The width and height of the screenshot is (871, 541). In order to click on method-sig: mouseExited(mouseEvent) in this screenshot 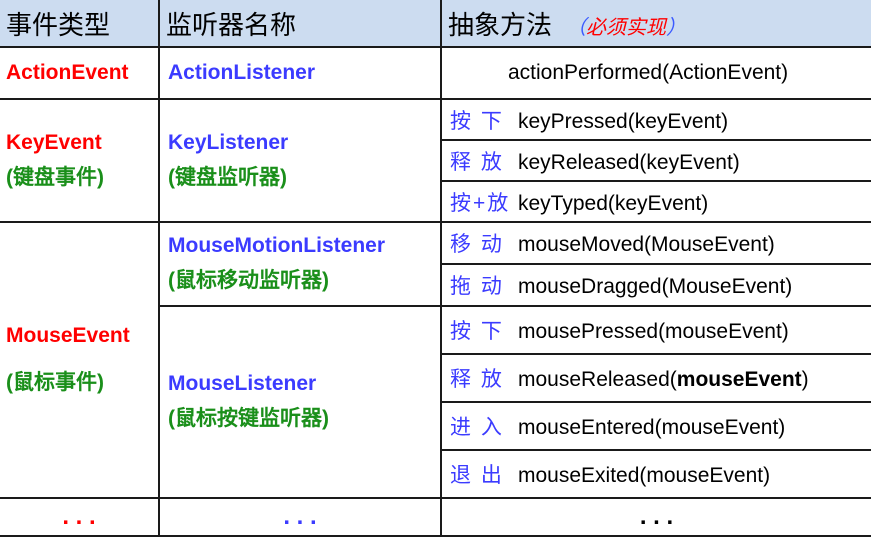, I will do `click(644, 475)`.